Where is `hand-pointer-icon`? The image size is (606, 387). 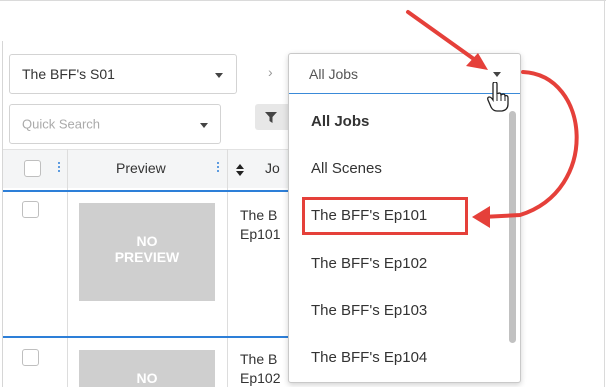 hand-pointer-icon is located at coordinates (498, 97).